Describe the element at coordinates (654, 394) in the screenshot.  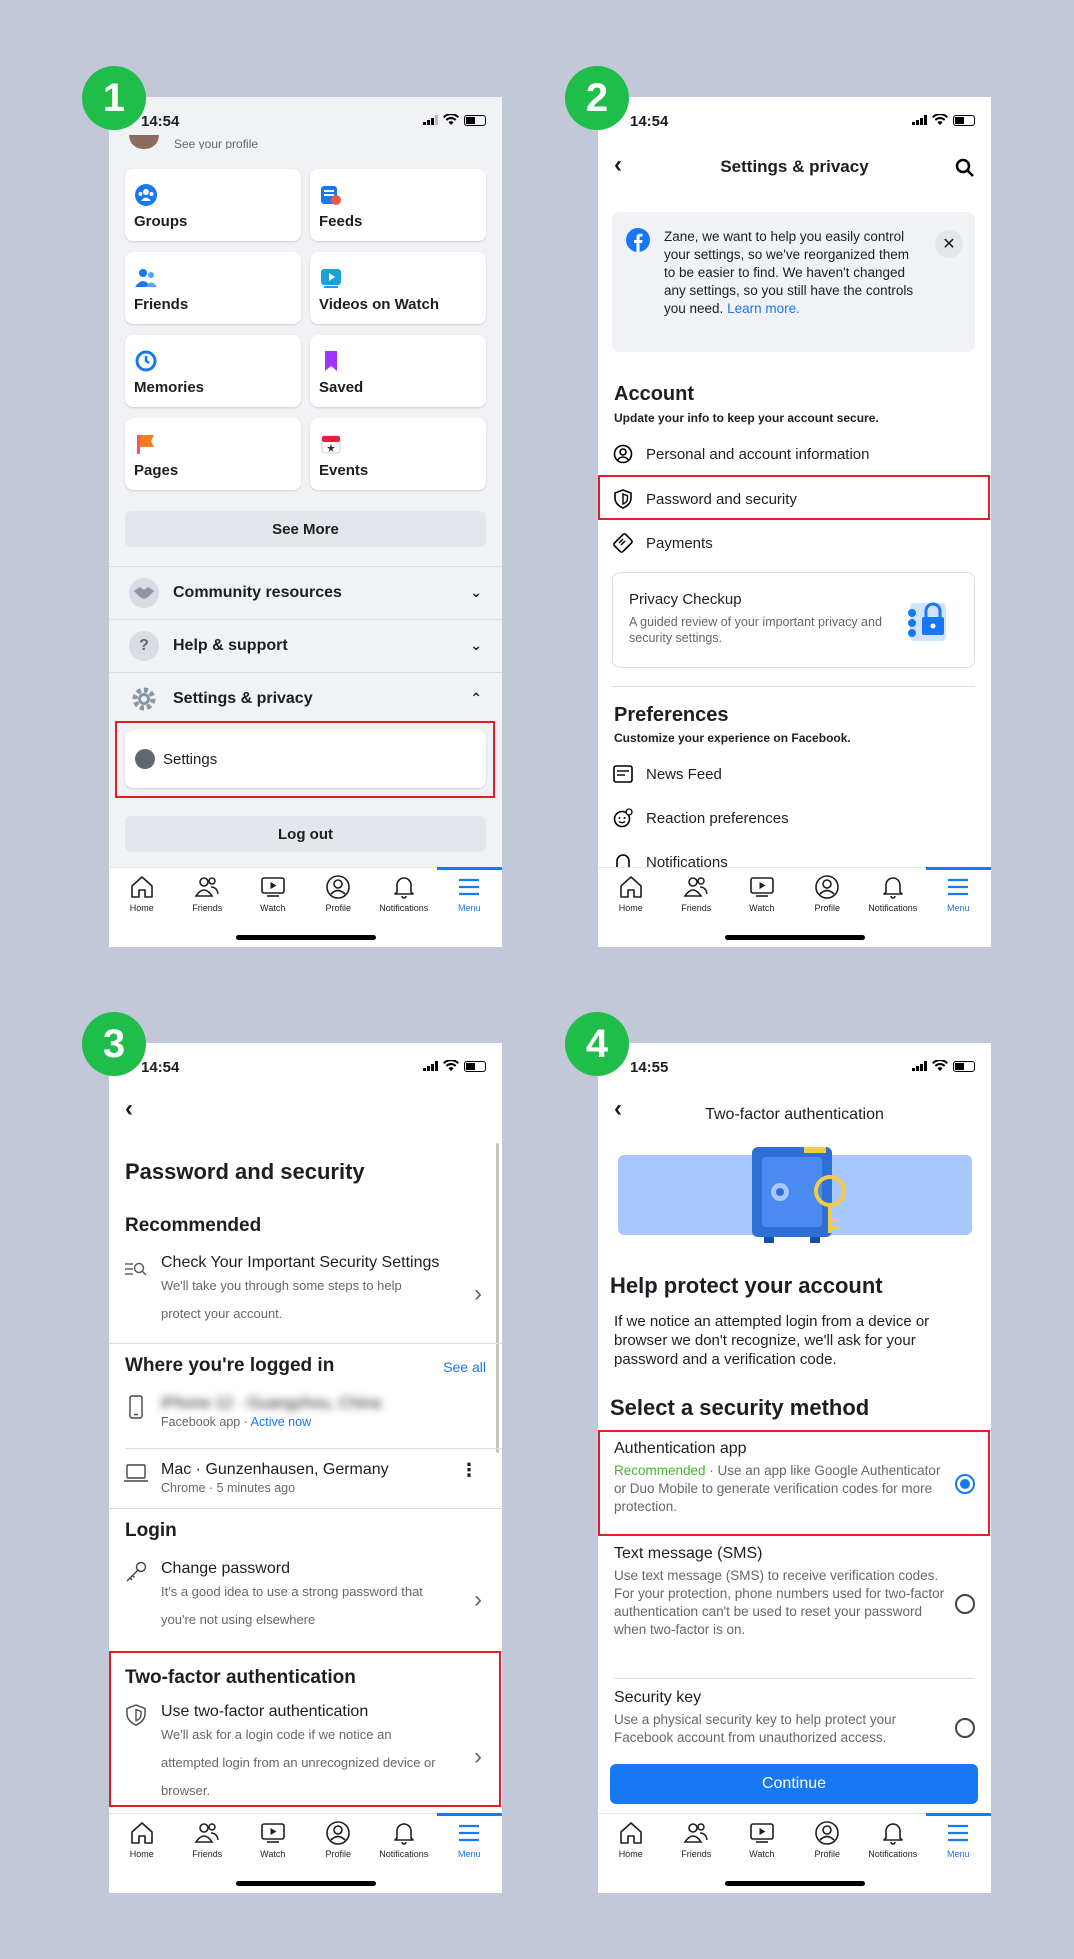
I see `account-heading: Account` at that location.